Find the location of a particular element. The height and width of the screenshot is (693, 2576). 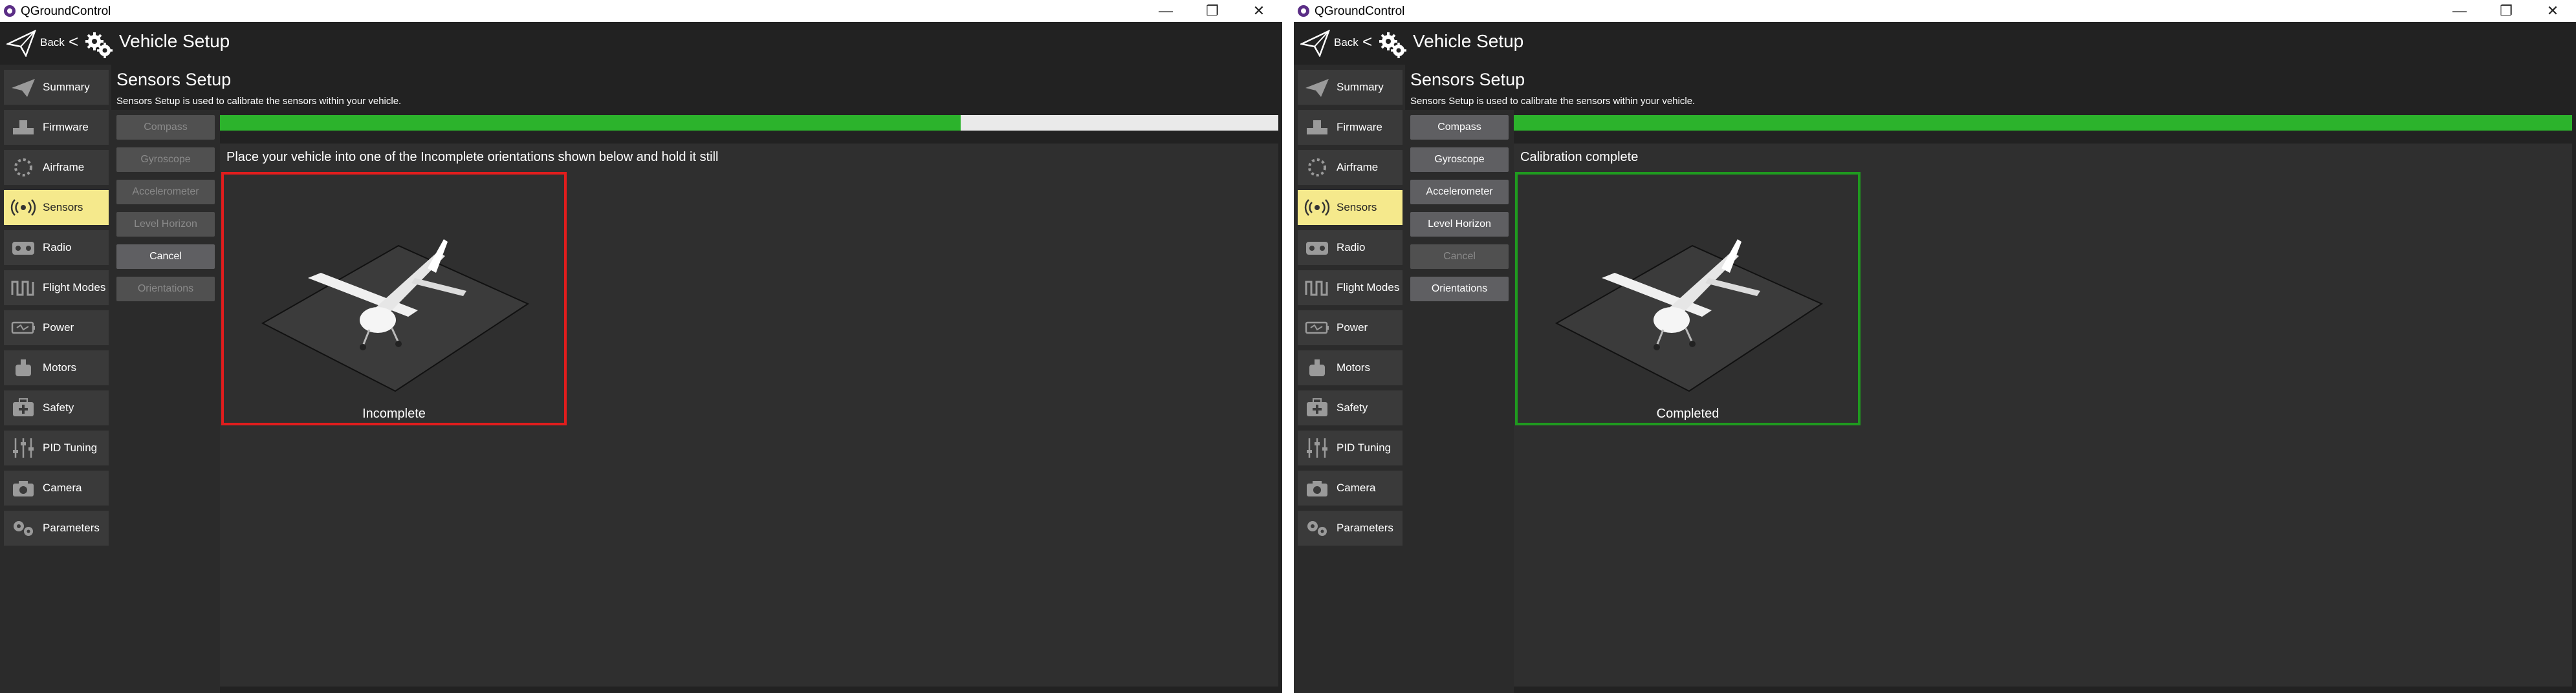

sidebar-item-label: Motors is located at coordinates (59, 368).